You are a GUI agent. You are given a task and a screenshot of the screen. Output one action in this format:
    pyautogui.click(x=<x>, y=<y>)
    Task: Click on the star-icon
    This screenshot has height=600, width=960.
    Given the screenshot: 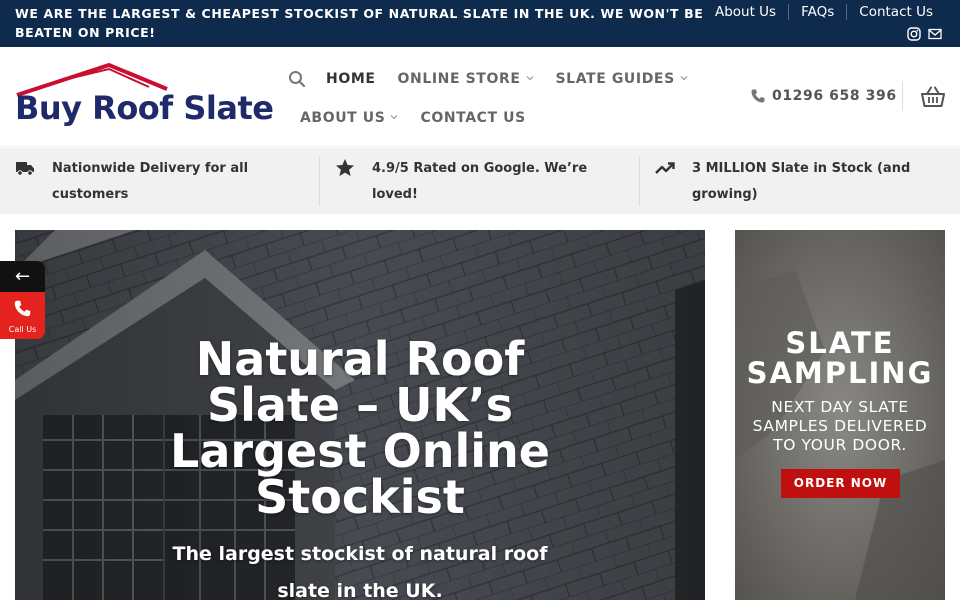 What is the action you would take?
    pyautogui.click(x=345, y=168)
    